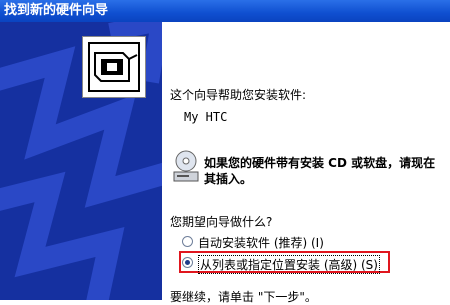 The image size is (450, 305). Describe the element at coordinates (187, 241) in the screenshot. I see `radio-auto-install` at that location.